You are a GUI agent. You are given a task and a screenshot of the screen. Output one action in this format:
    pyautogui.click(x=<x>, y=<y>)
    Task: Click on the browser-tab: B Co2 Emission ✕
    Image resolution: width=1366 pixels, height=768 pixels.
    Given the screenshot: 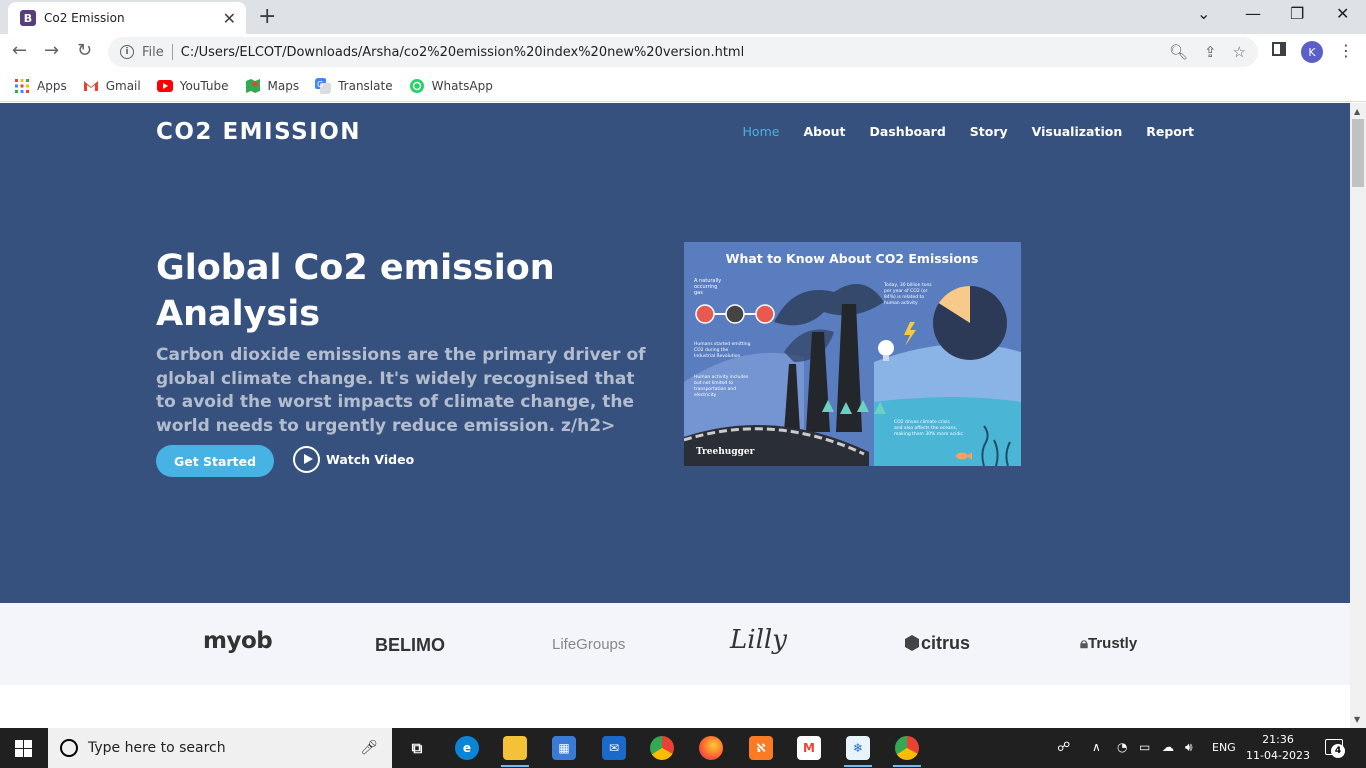 What is the action you would take?
    pyautogui.click(x=127, y=18)
    